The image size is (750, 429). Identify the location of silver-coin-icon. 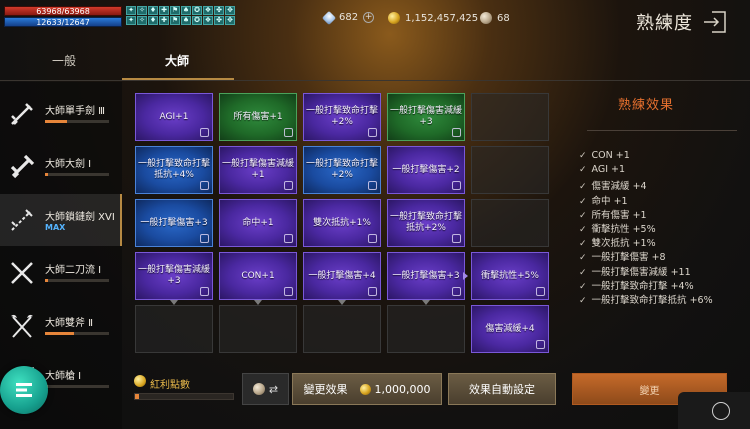
(486, 18).